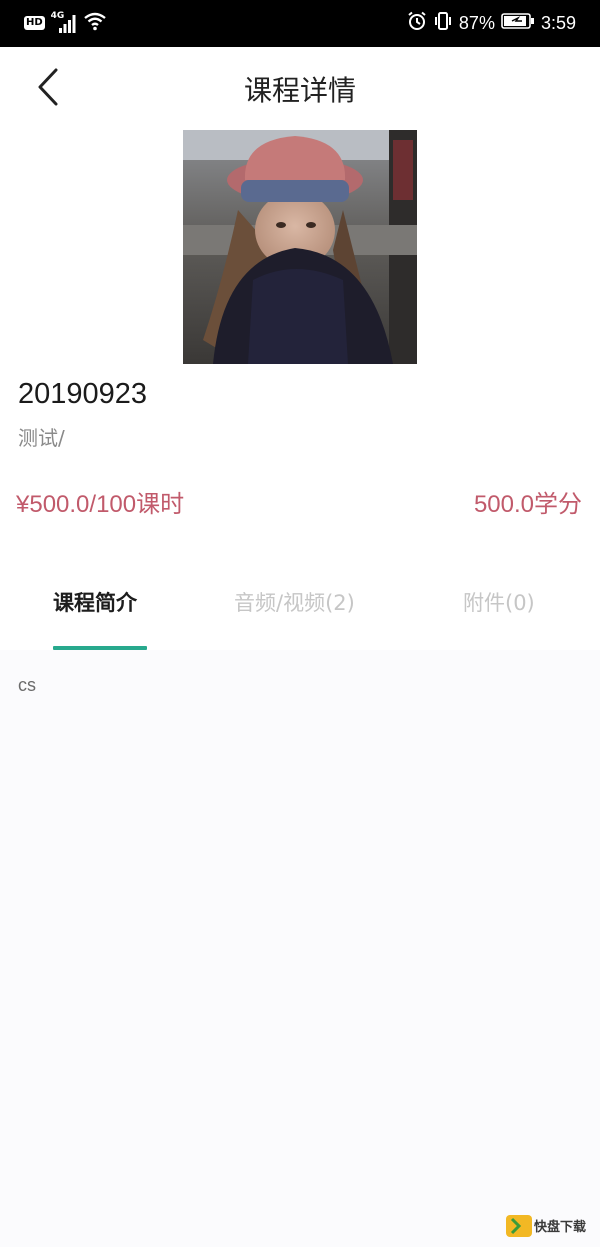  What do you see at coordinates (27, 685) in the screenshot?
I see `course-intro-text: cs` at bounding box center [27, 685].